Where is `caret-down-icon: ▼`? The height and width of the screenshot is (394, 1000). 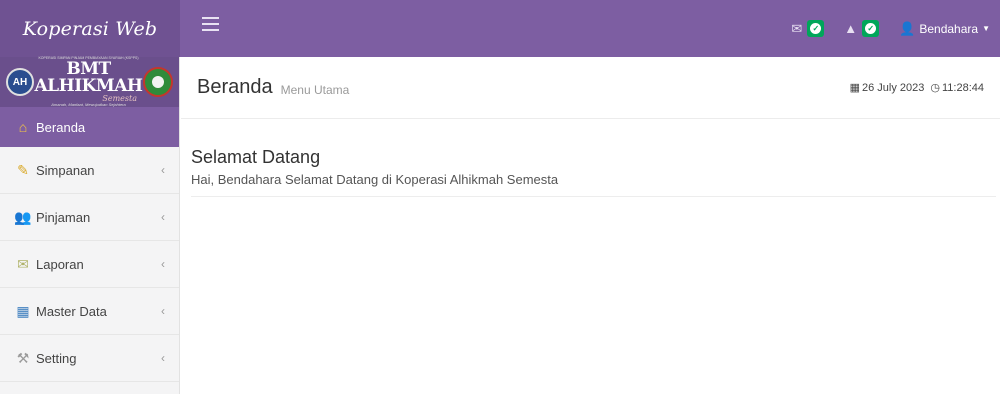 caret-down-icon: ▼ is located at coordinates (986, 28).